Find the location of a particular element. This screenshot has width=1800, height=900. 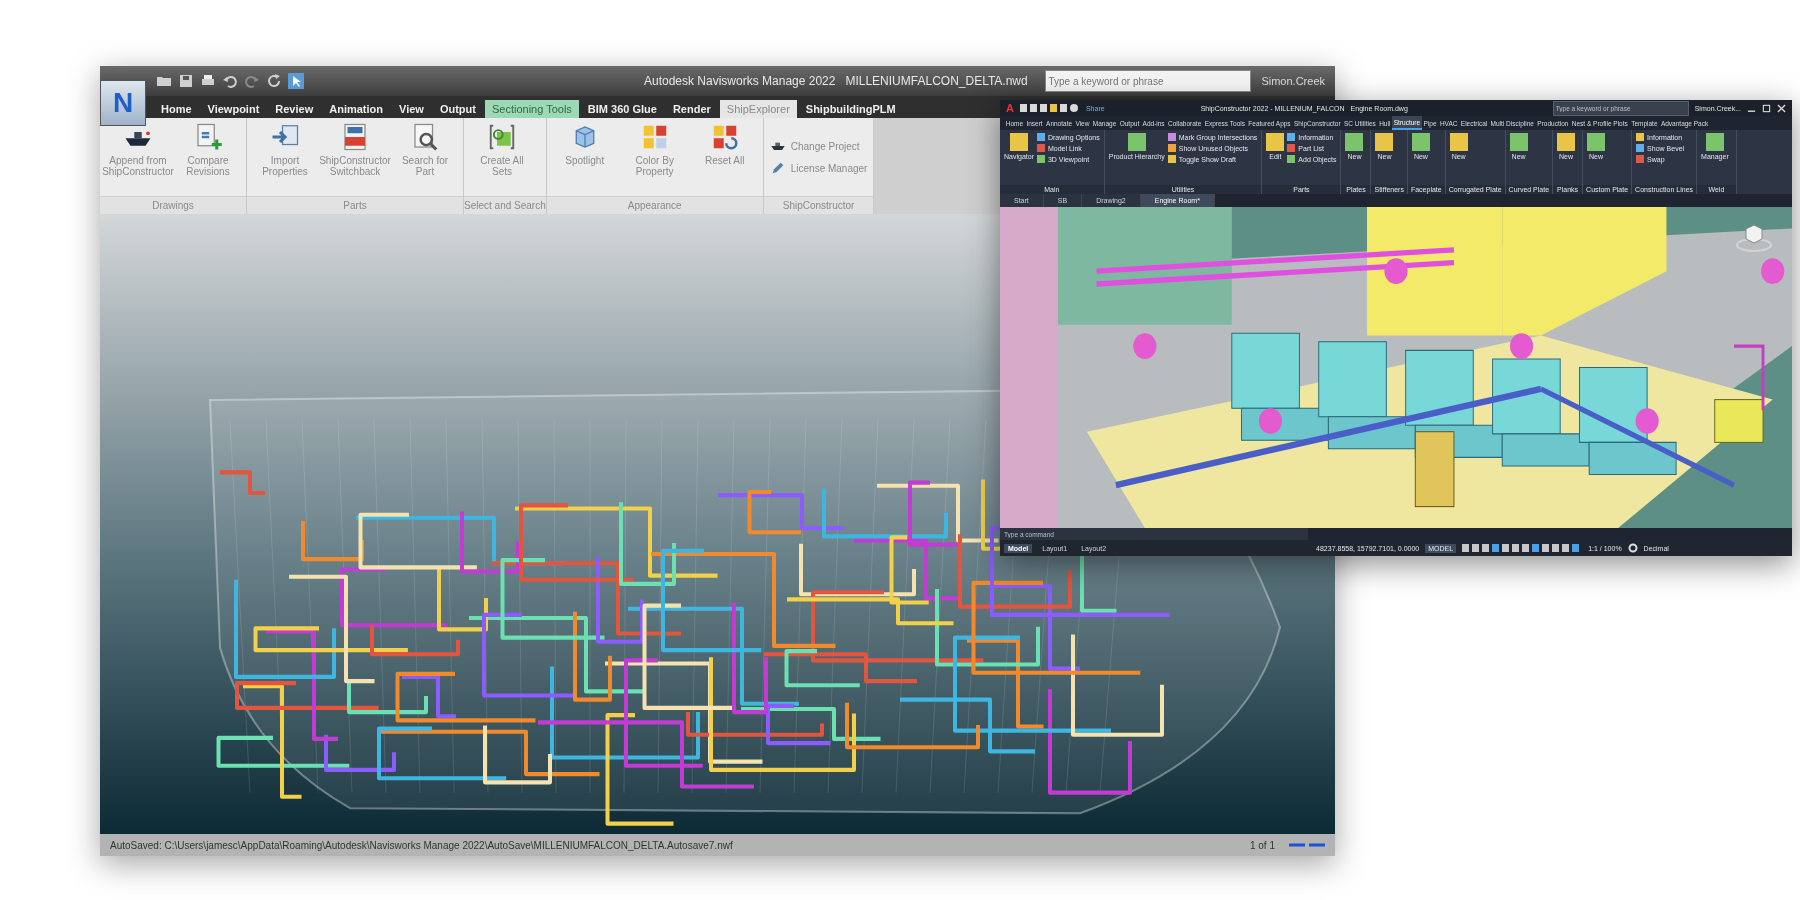

ribbon-tab: Render is located at coordinates (691, 109).